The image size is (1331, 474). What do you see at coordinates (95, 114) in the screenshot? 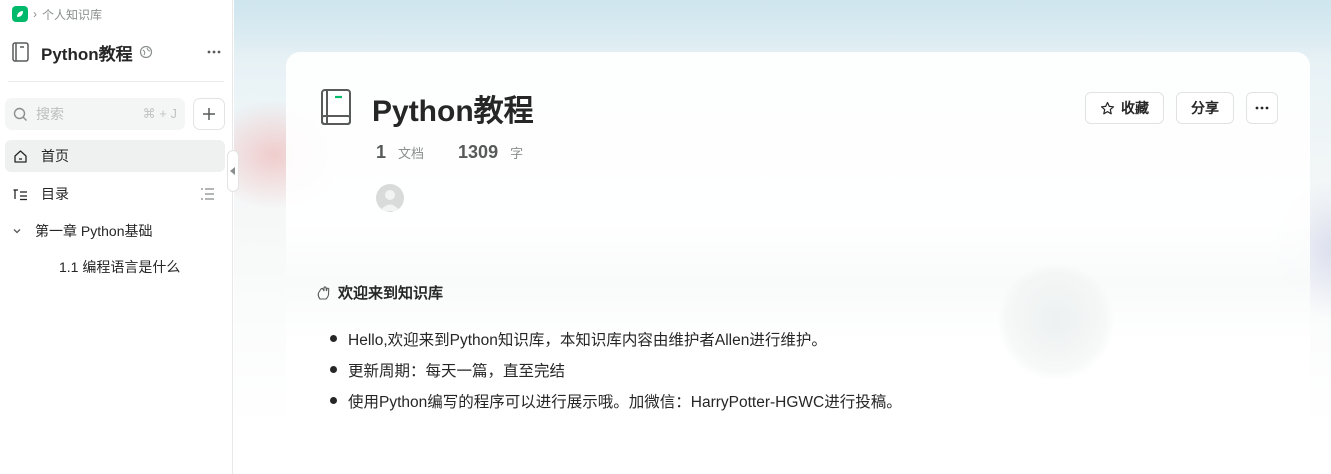
I see `search-input: 搜索 ⌘ + J` at bounding box center [95, 114].